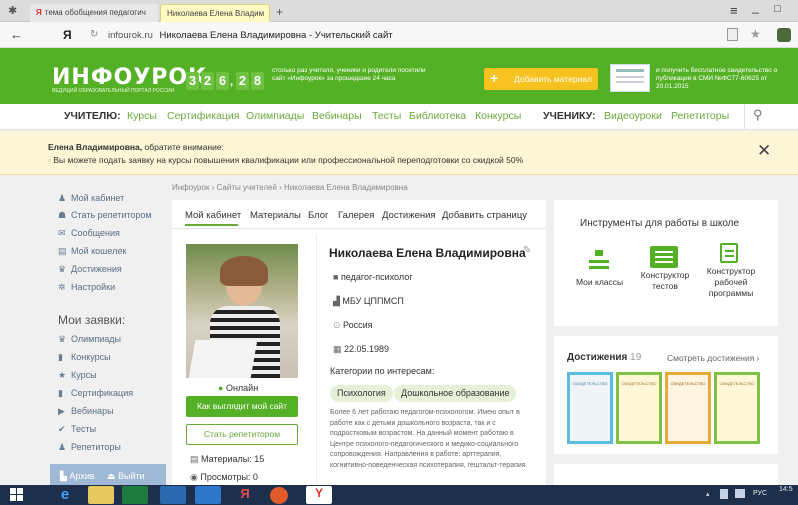  I want to click on minimize-button: _, so click(755, 7).